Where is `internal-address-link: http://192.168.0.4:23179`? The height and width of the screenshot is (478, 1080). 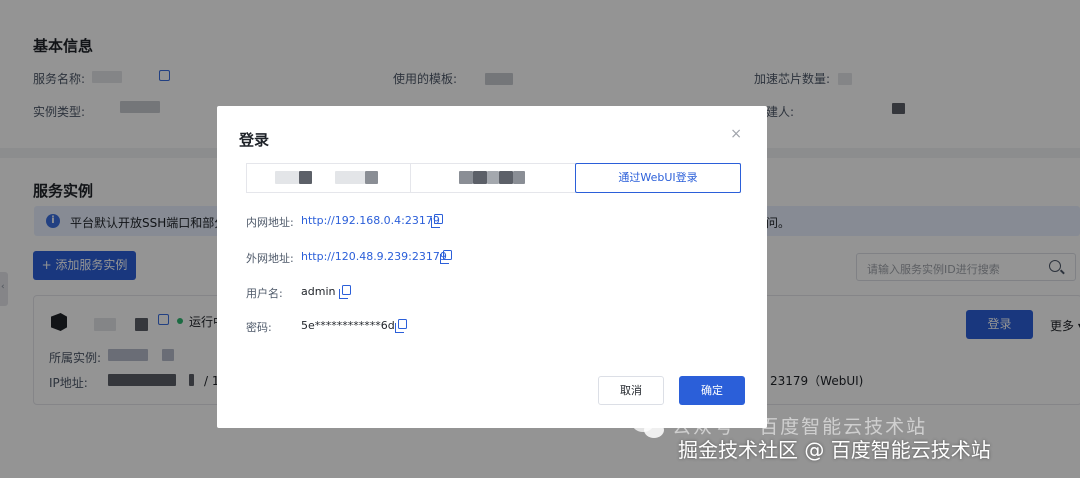
internal-address-link: http://192.168.0.4:23179 is located at coordinates (370, 220).